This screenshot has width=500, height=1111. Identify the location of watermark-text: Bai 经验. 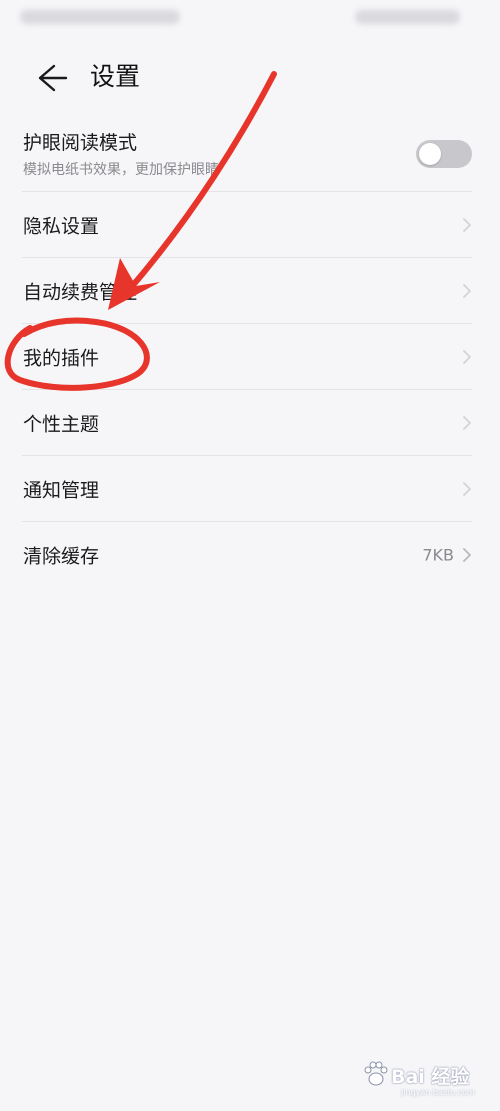
(430, 1077).